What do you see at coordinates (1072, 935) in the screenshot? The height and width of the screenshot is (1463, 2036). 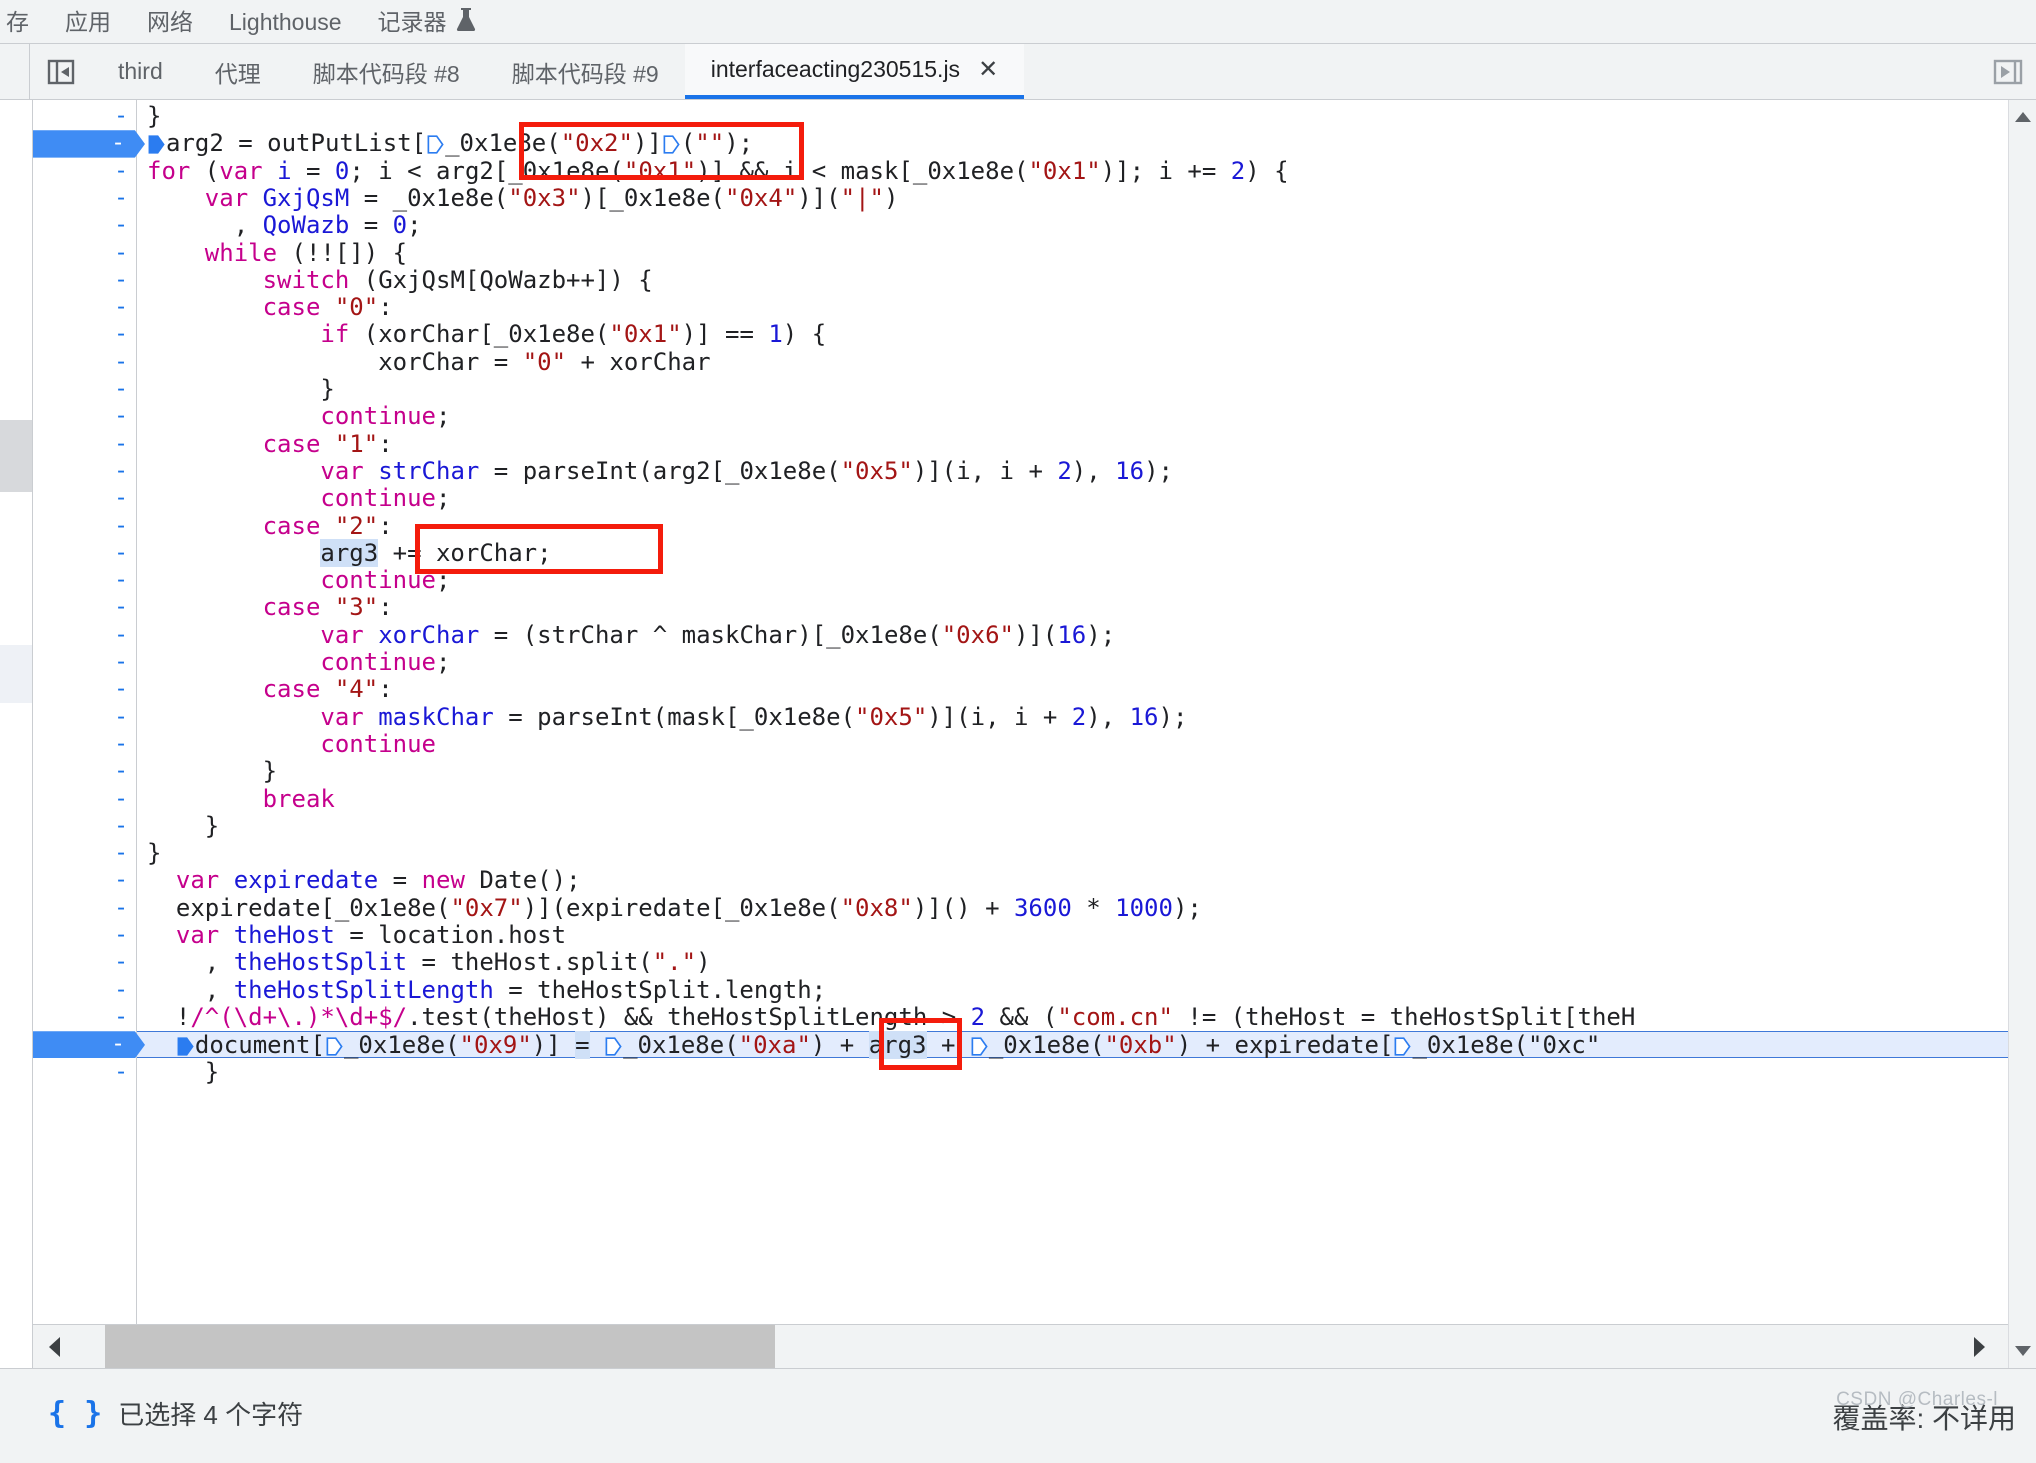 I see `code-line: var theHost = location.host` at bounding box center [1072, 935].